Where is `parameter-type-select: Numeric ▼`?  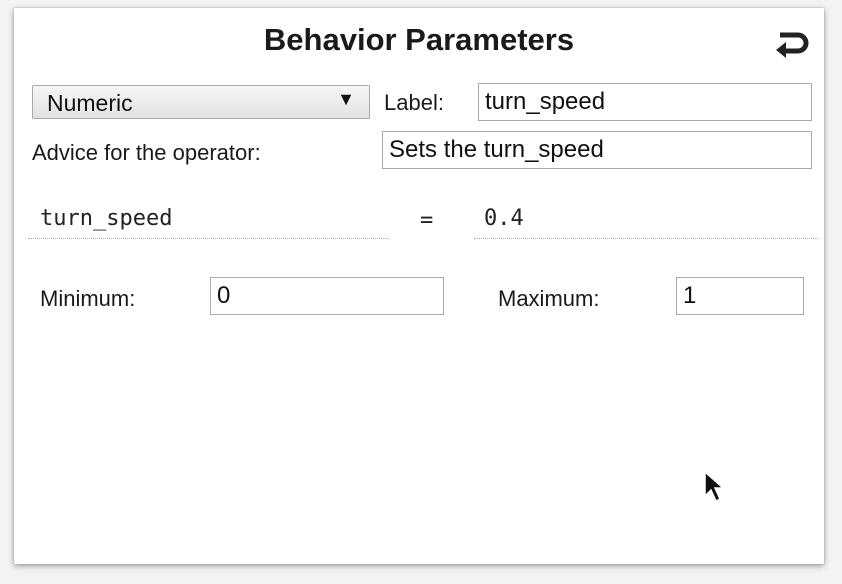 parameter-type-select: Numeric ▼ is located at coordinates (201, 102).